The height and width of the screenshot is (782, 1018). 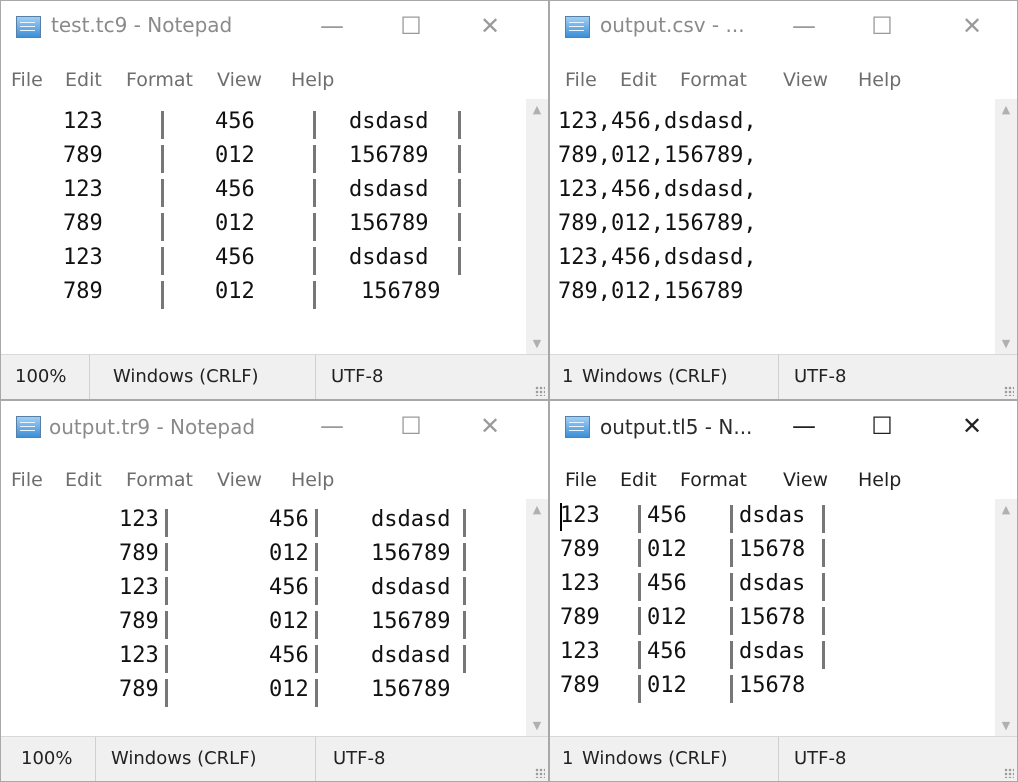 What do you see at coordinates (568, 758) in the screenshot?
I see `zoom-level: 1` at bounding box center [568, 758].